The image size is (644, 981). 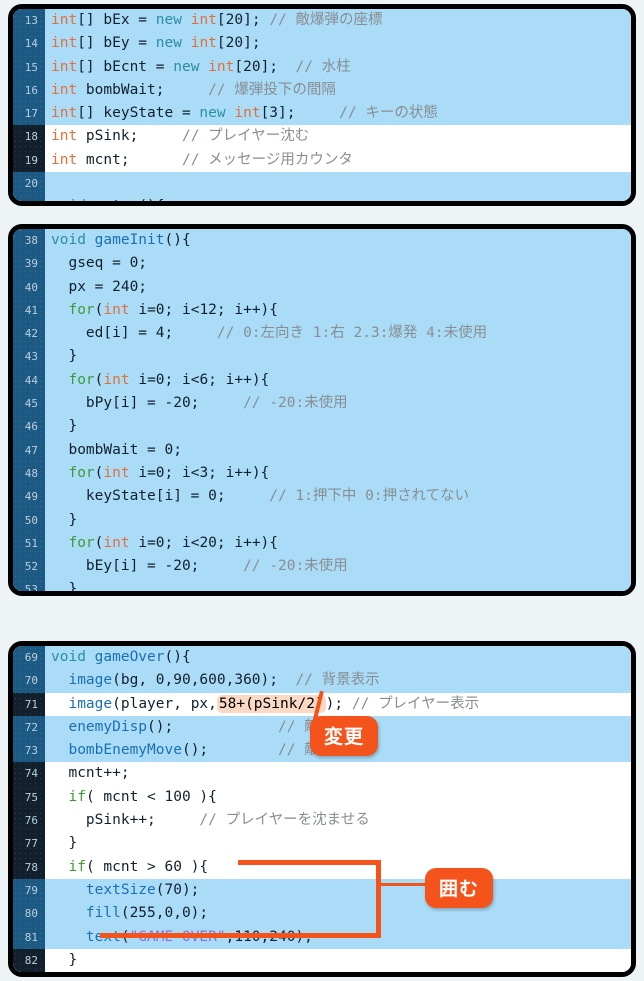 I want to click on code-line: 19 int mcnt; // メッセージ用カウンタ, so click(x=322, y=160).